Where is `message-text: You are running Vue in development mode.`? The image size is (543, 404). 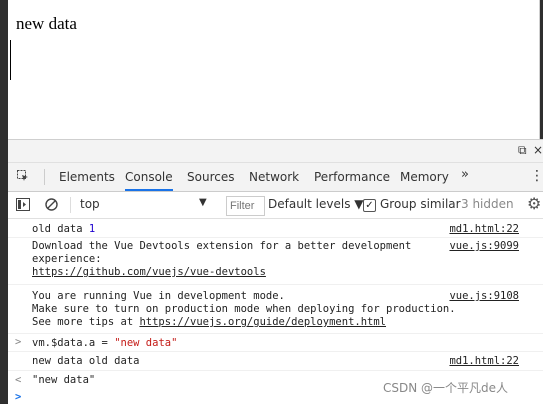 message-text: You are running Vue in development mode. is located at coordinates (158, 296).